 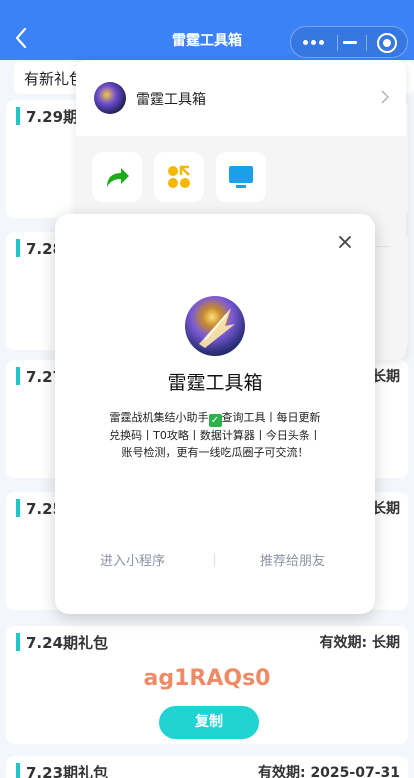 I want to click on chevron-right-icon, so click(x=385, y=97).